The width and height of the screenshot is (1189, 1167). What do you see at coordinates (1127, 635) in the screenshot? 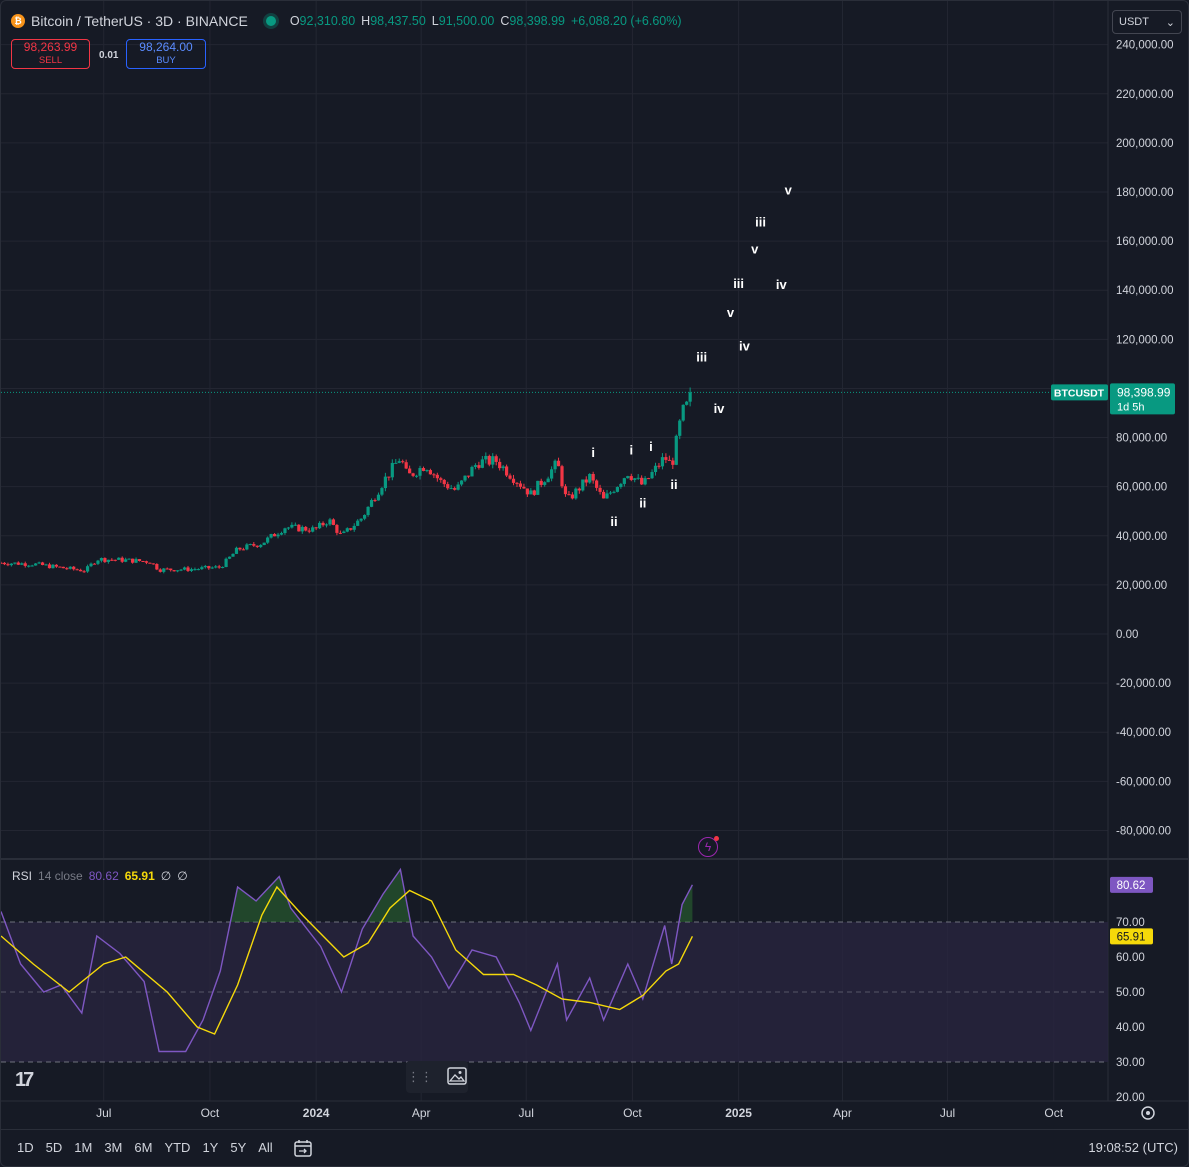
I see `price-tick-label: 0.00` at bounding box center [1127, 635].